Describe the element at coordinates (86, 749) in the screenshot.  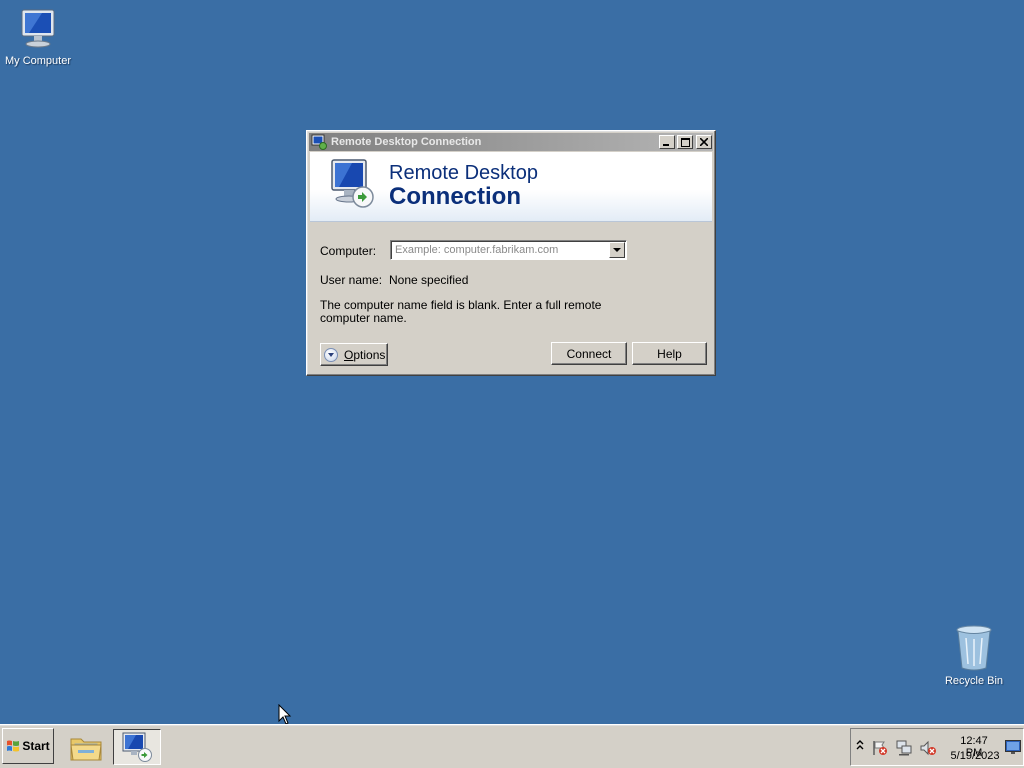
I see `folder-icon` at that location.